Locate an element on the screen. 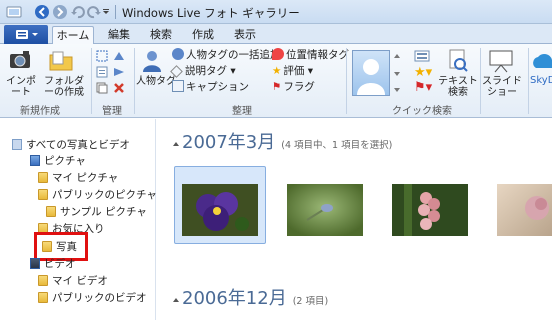 This screenshot has height=320, width=552. flag-label: フラグ is located at coordinates (299, 87).